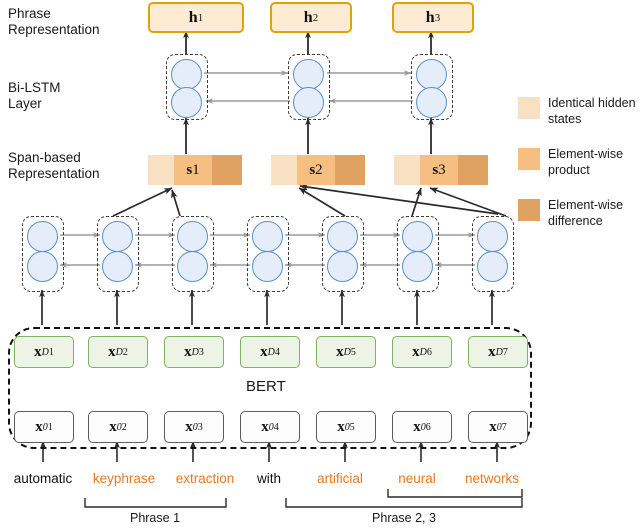 Image resolution: width=640 pixels, height=530 pixels. What do you see at coordinates (340, 478) in the screenshot?
I see `word-artificial: artificial` at bounding box center [340, 478].